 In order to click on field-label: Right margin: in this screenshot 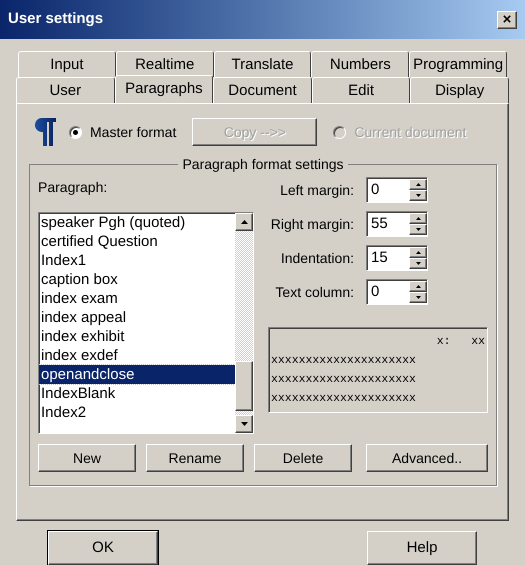, I will do `click(312, 224)`.